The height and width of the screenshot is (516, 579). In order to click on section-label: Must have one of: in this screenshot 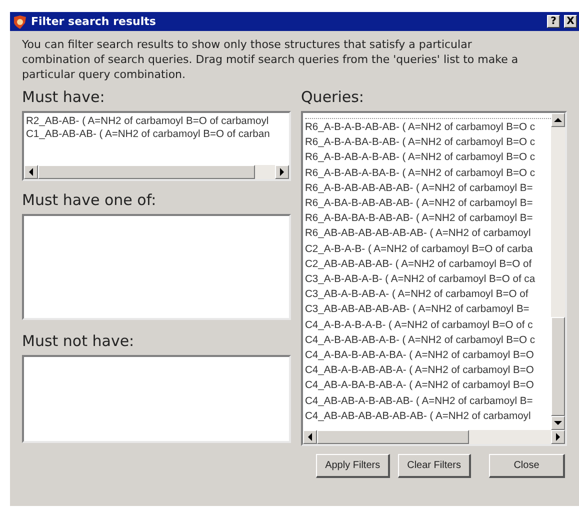, I will do `click(90, 200)`.